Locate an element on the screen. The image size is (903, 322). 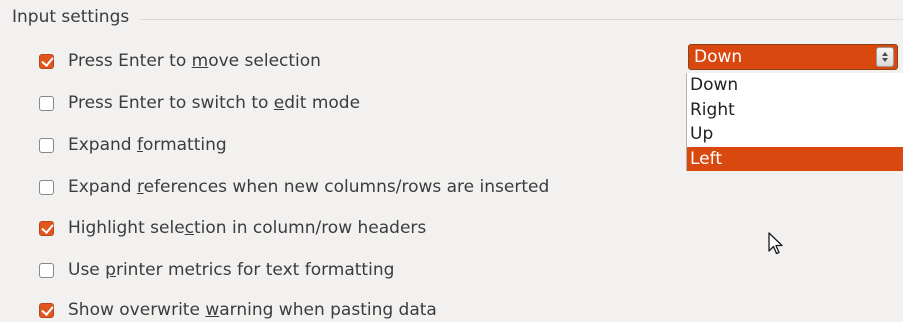
checkbox-overwrite-warning is located at coordinates (46, 310).